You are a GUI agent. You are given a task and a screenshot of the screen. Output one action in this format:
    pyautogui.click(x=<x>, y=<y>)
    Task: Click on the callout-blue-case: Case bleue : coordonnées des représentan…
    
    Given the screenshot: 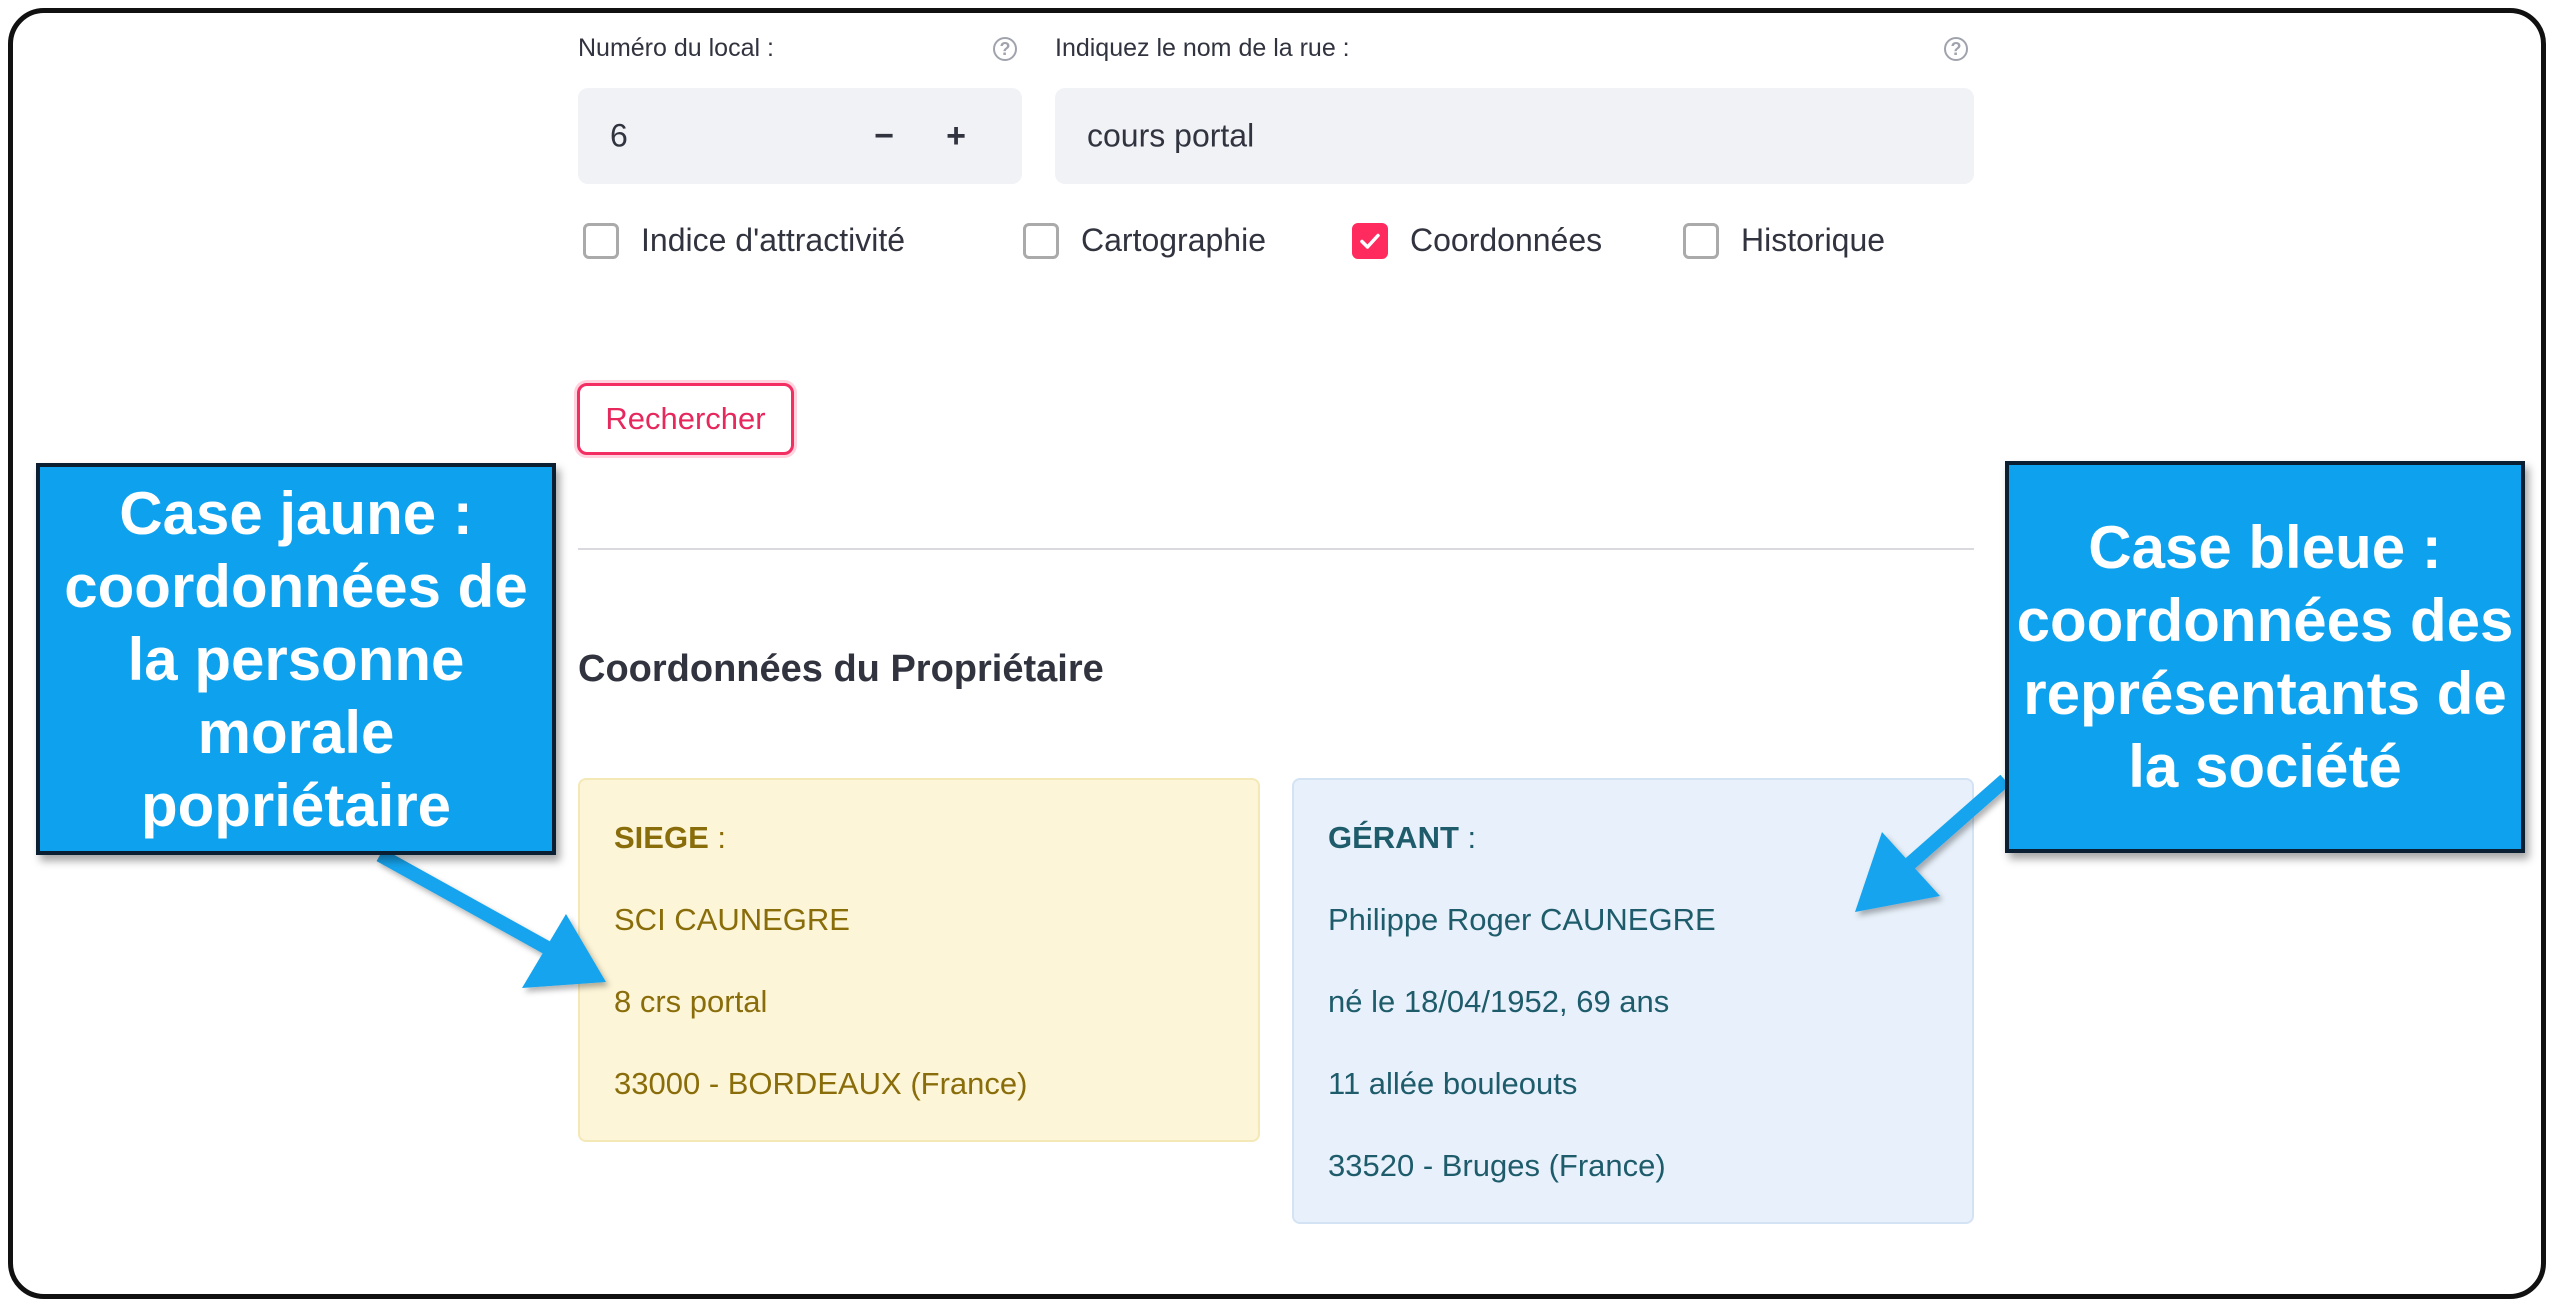 What is the action you would take?
    pyautogui.click(x=2265, y=657)
    